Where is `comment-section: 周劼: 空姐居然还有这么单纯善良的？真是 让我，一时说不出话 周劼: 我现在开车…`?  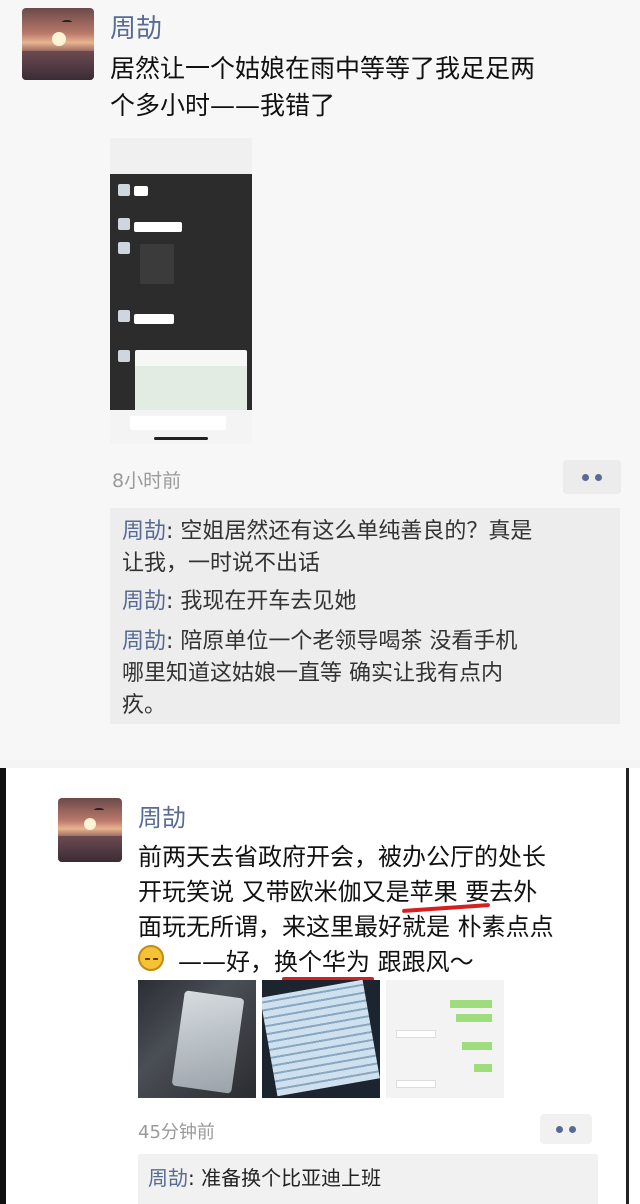 comment-section: 周劼: 空姐居然还有这么单纯善良的？真是 让我，一时说不出话 周劼: 我现在开车… is located at coordinates (365, 616).